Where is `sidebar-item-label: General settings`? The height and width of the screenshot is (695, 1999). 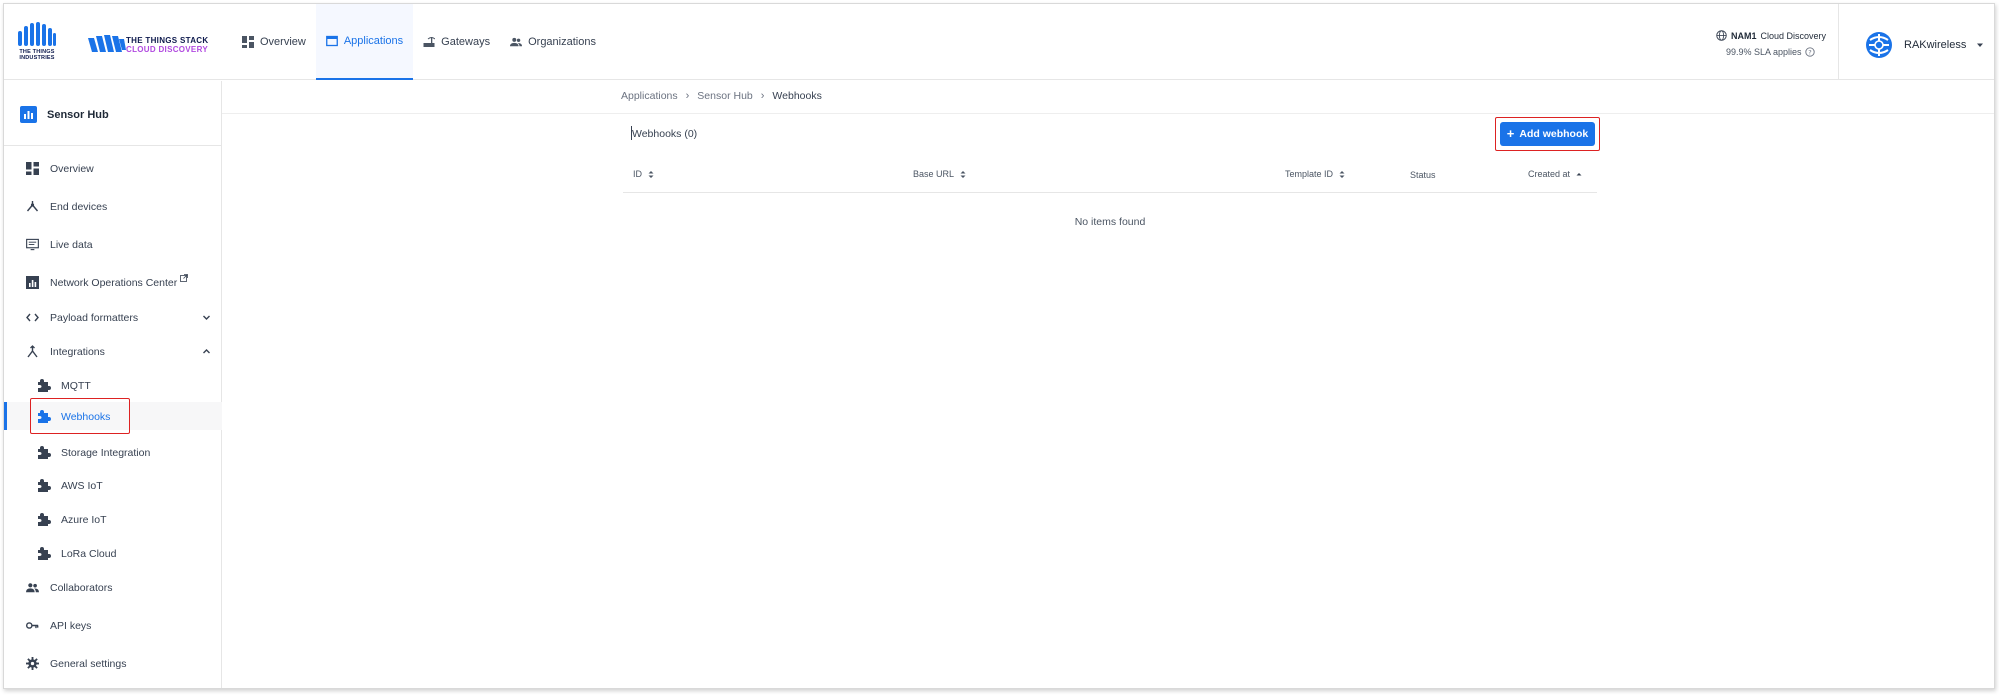
sidebar-item-label: General settings is located at coordinates (88, 664).